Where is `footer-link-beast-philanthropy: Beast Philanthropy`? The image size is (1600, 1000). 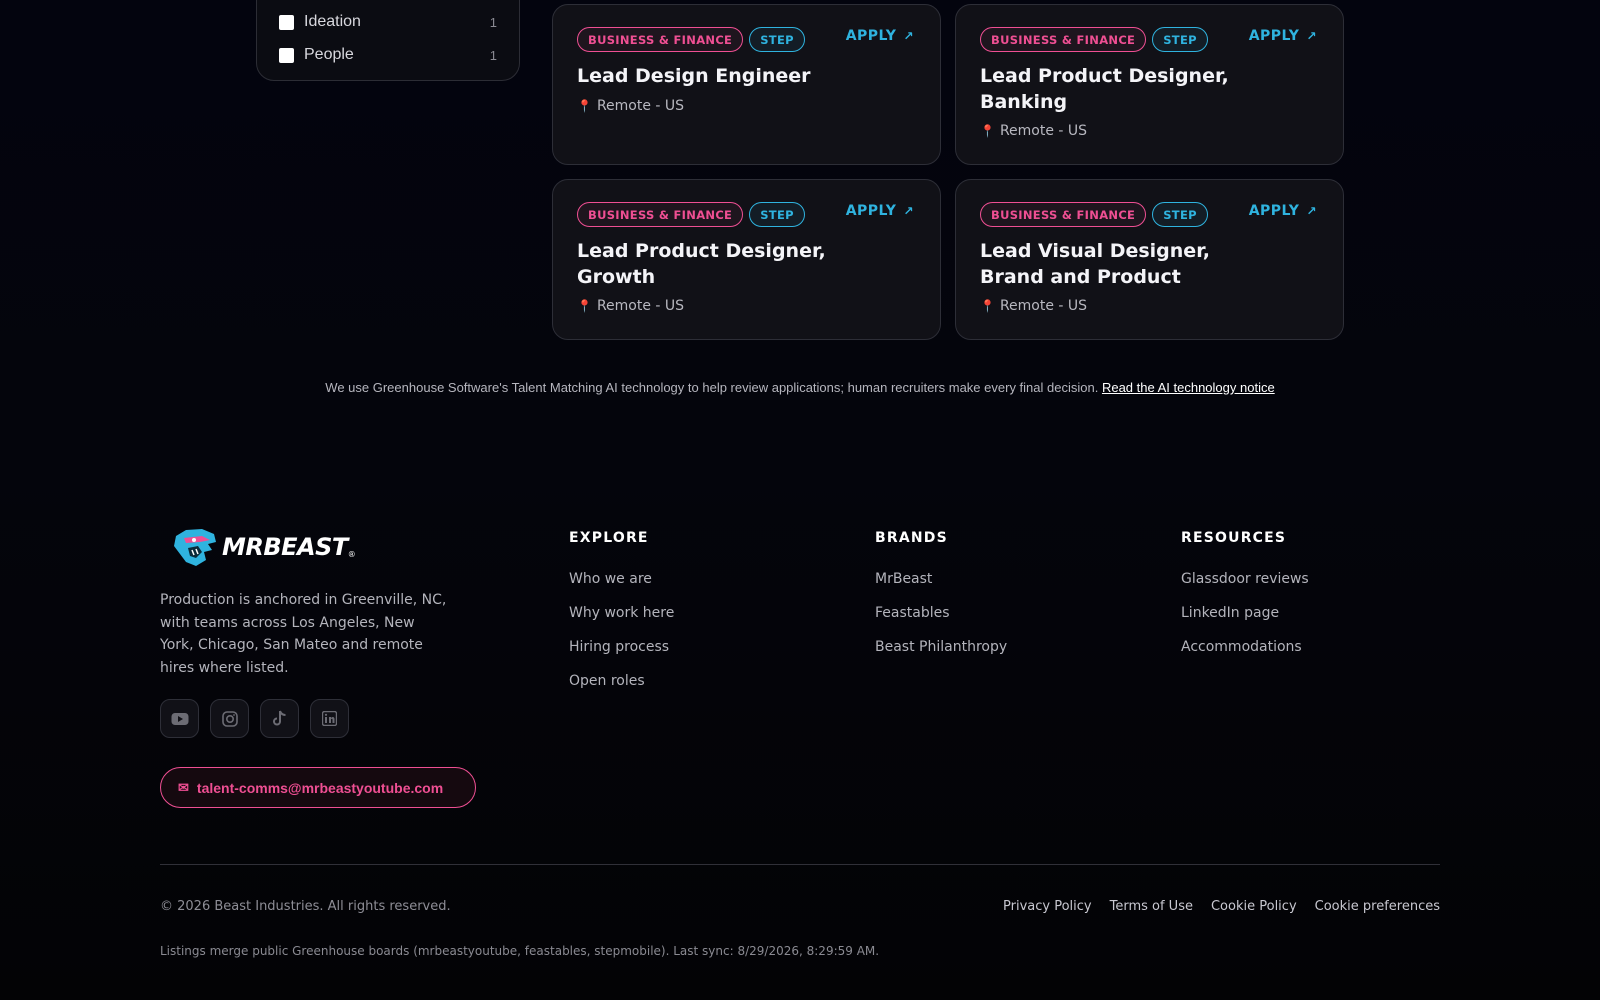
footer-link-beast-philanthropy: Beast Philanthropy is located at coordinates (941, 647).